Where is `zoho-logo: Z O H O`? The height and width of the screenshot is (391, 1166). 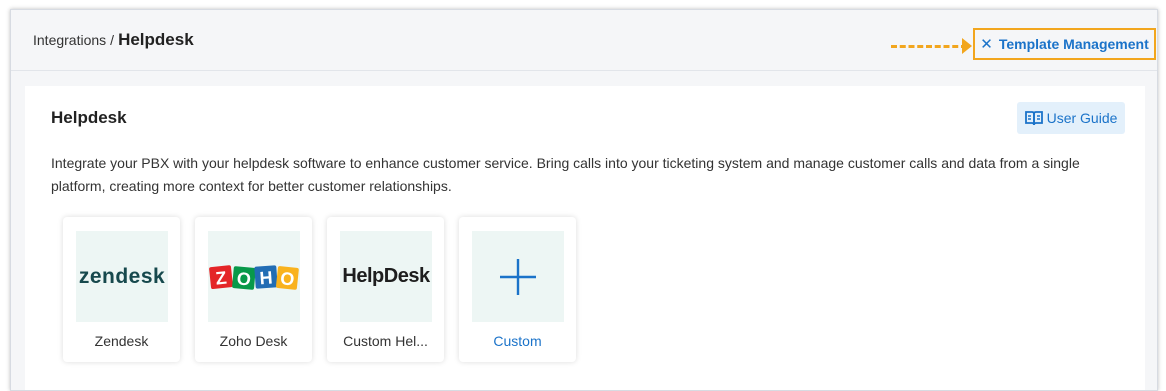 zoho-logo: Z O H O is located at coordinates (254, 276).